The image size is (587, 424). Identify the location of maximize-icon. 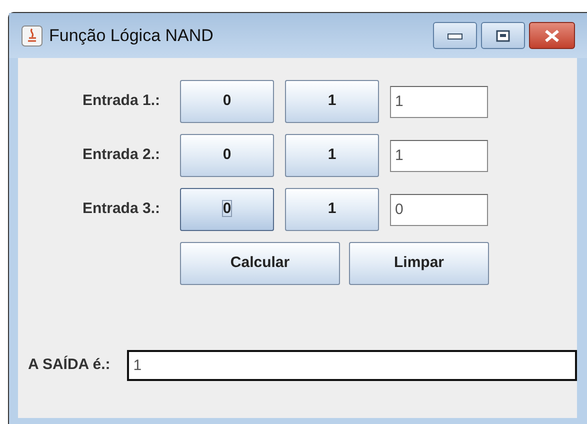
(503, 36).